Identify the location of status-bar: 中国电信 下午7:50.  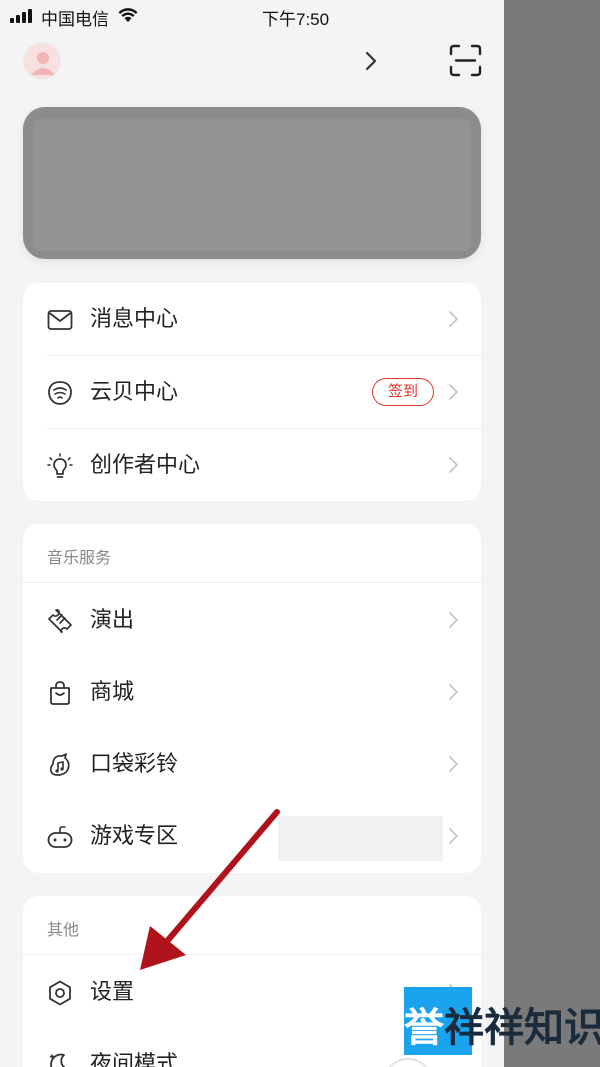
(252, 15).